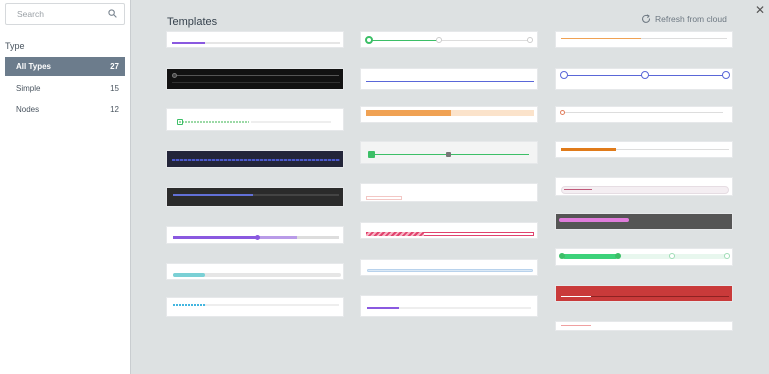 The image size is (769, 374). I want to click on sidebar-item-label: All Types, so click(33, 66).